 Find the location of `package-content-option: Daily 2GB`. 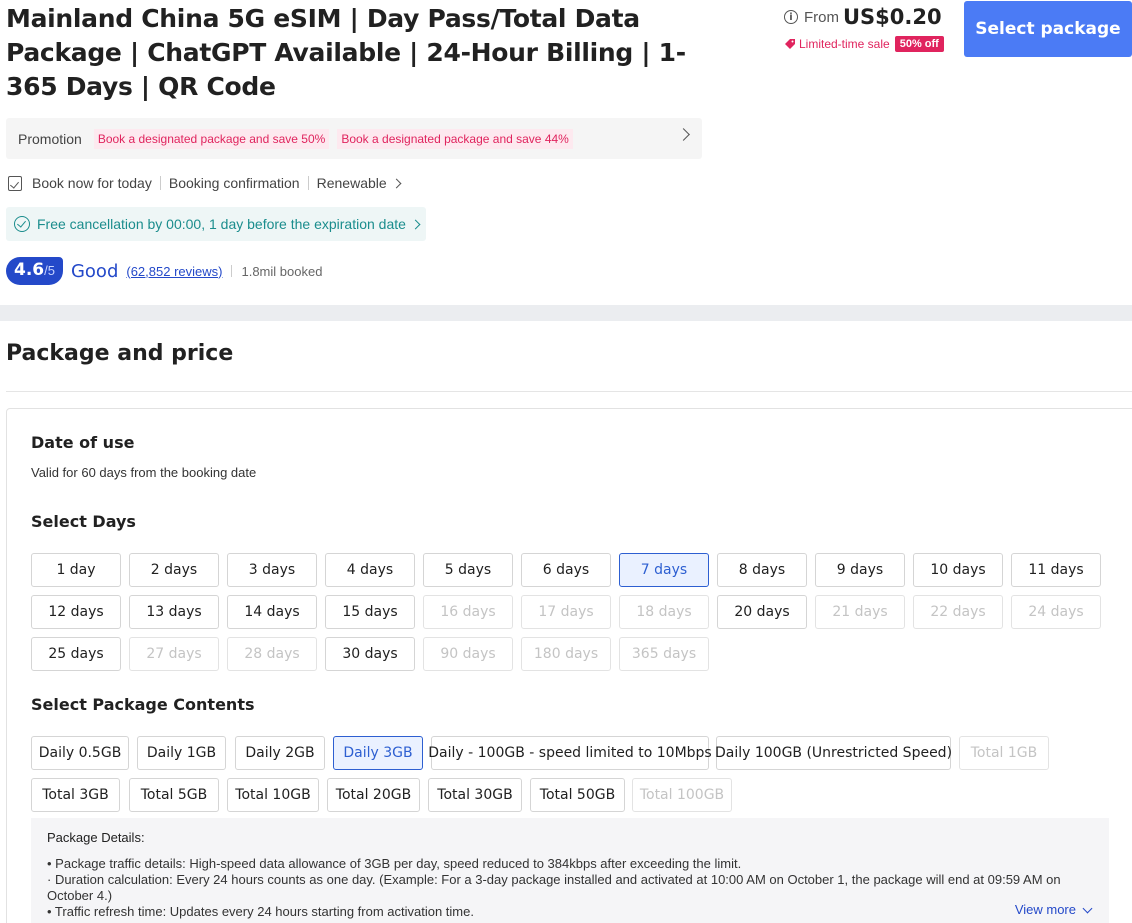

package-content-option: Daily 2GB is located at coordinates (280, 753).